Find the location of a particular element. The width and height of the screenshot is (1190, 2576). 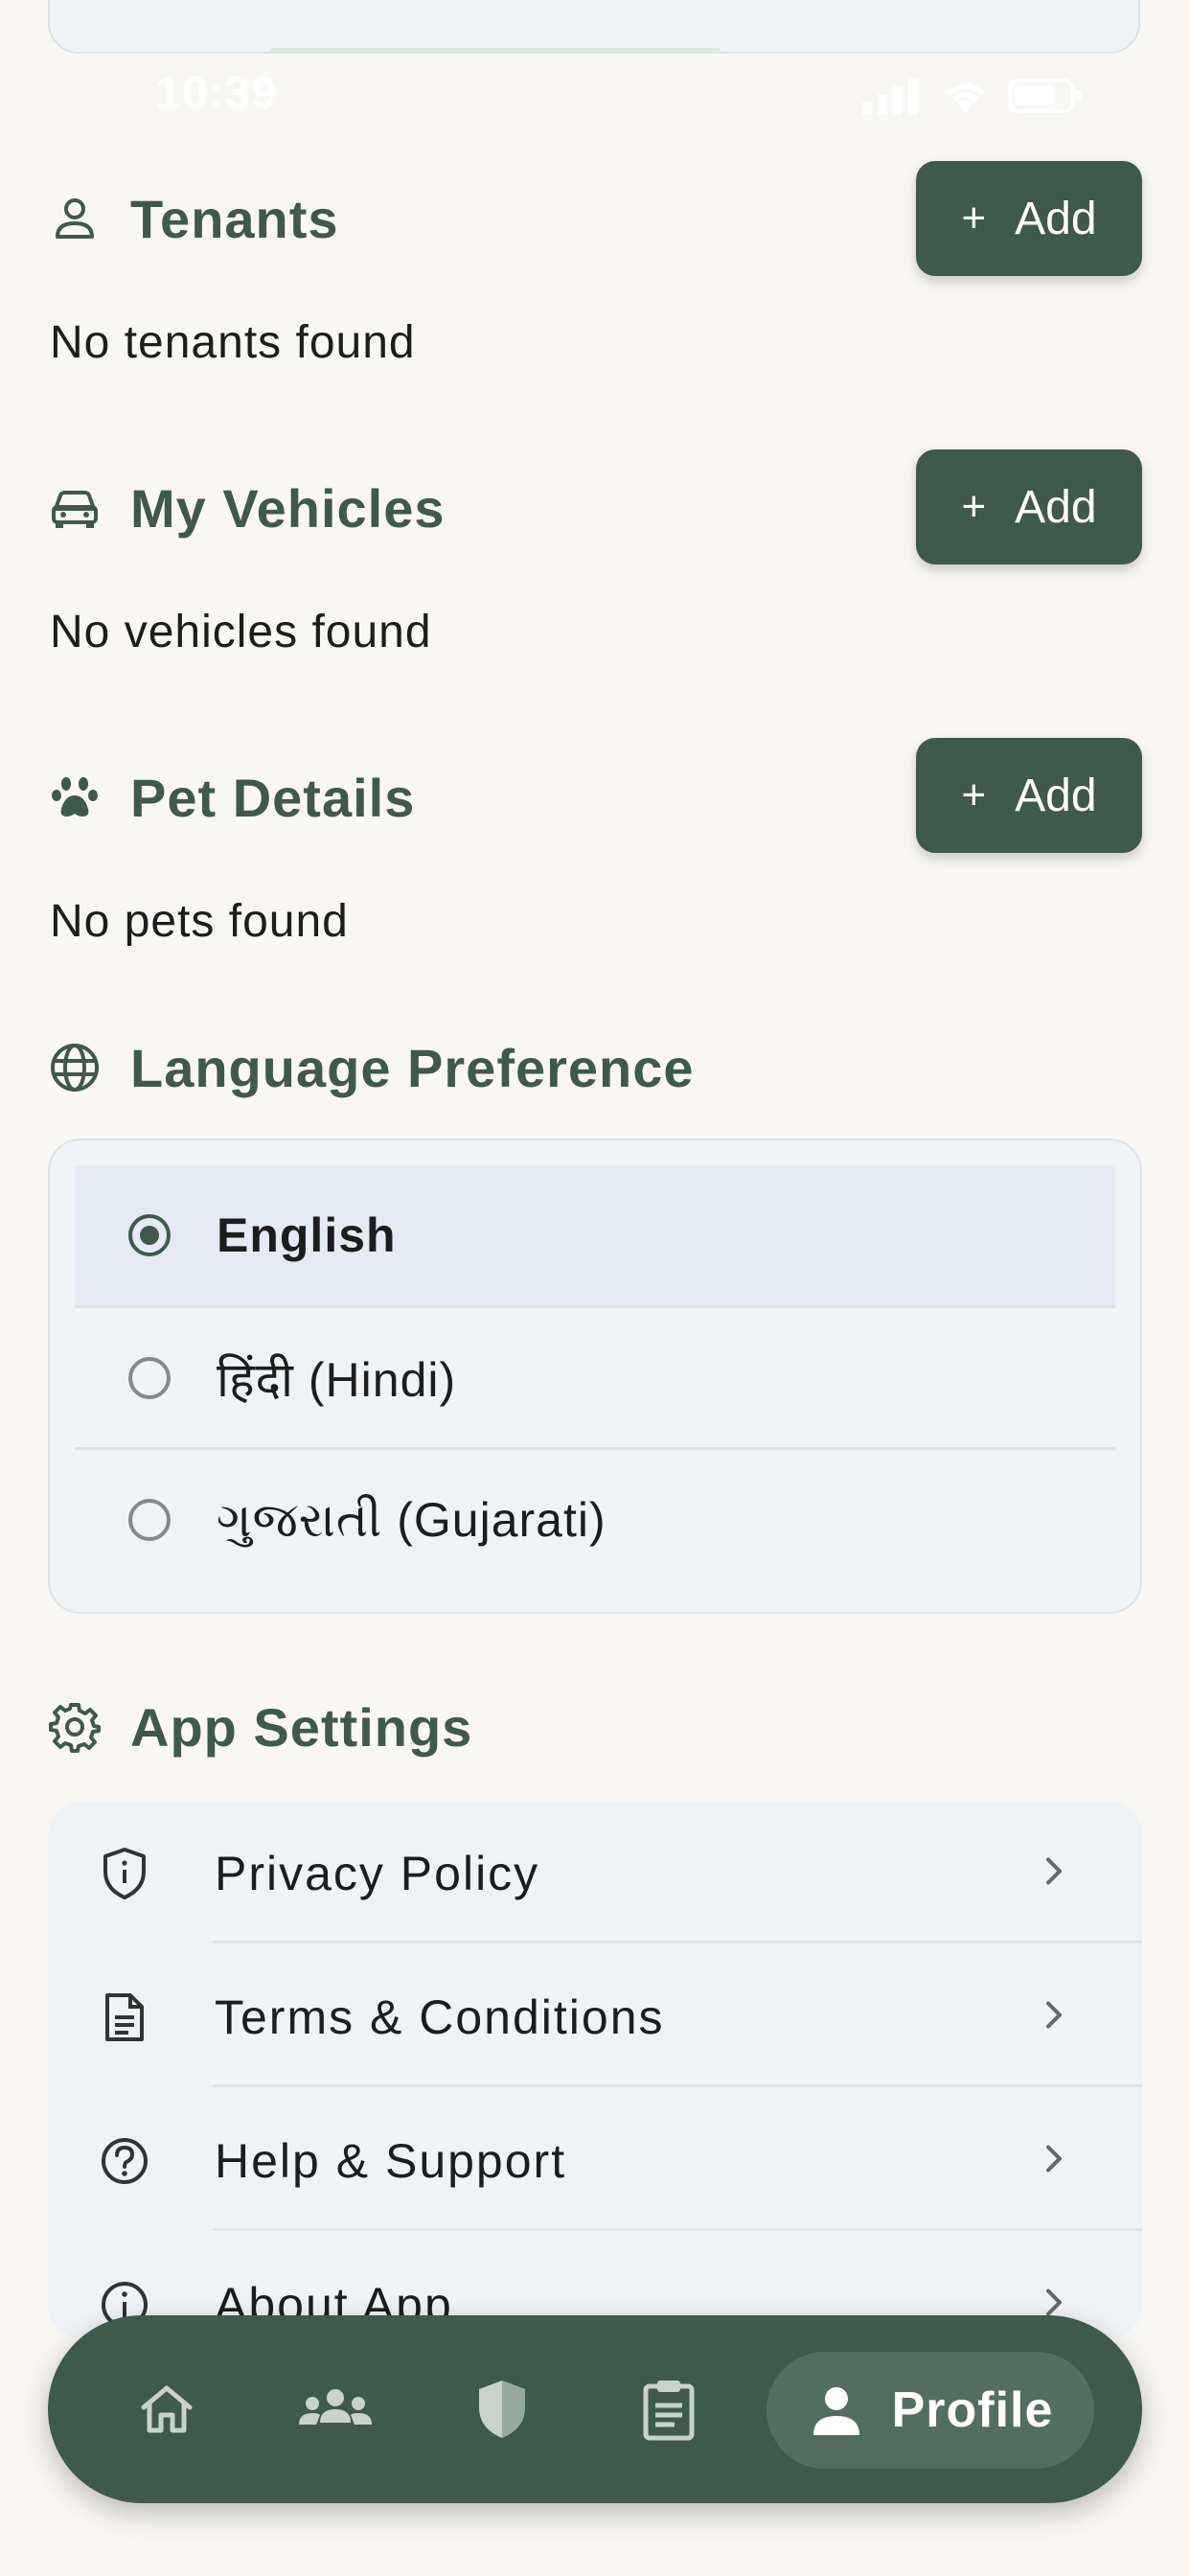

system-icons is located at coordinates (974, 96).